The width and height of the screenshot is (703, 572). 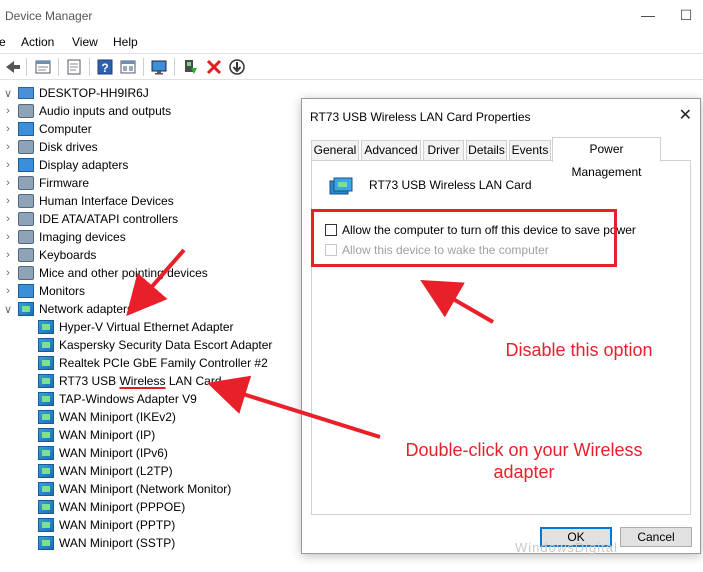 I want to click on network-adapter-item: WAN Miniport (L2TP), so click(x=105, y=471).